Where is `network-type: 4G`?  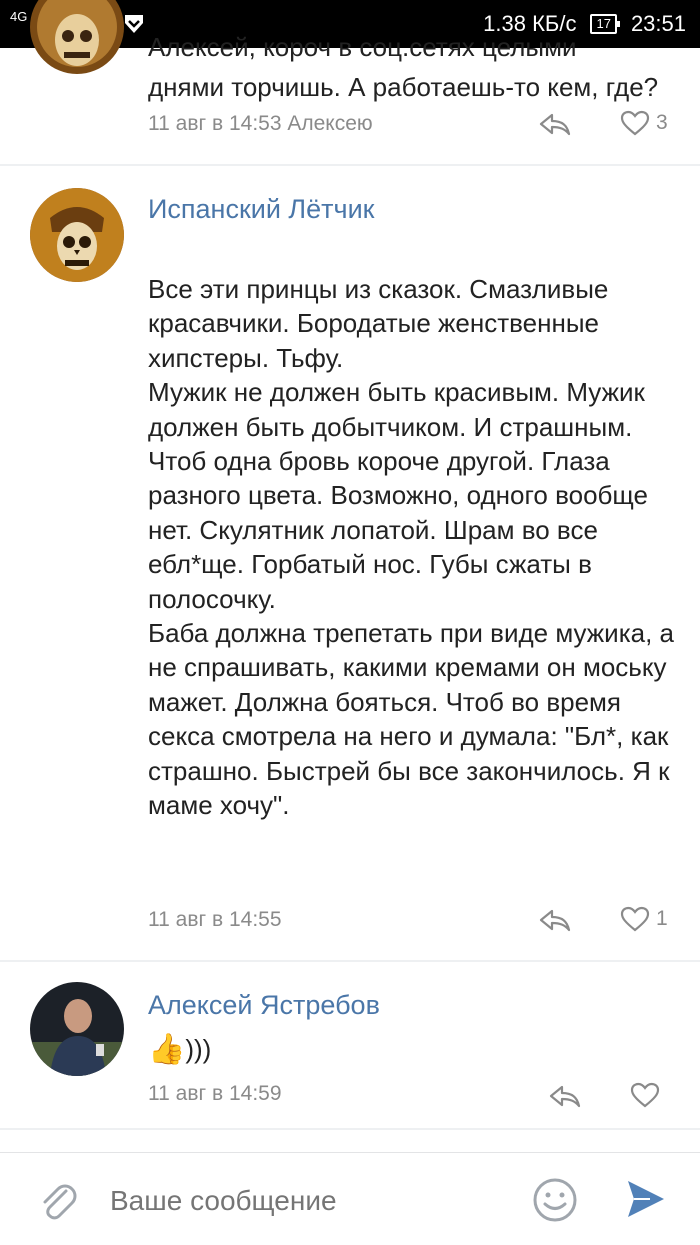 network-type: 4G is located at coordinates (19, 16).